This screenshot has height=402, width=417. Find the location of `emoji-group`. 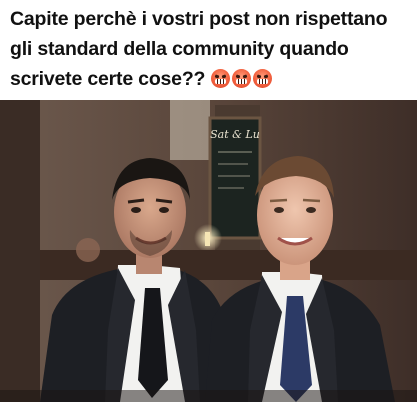

emoji-group is located at coordinates (242, 78).